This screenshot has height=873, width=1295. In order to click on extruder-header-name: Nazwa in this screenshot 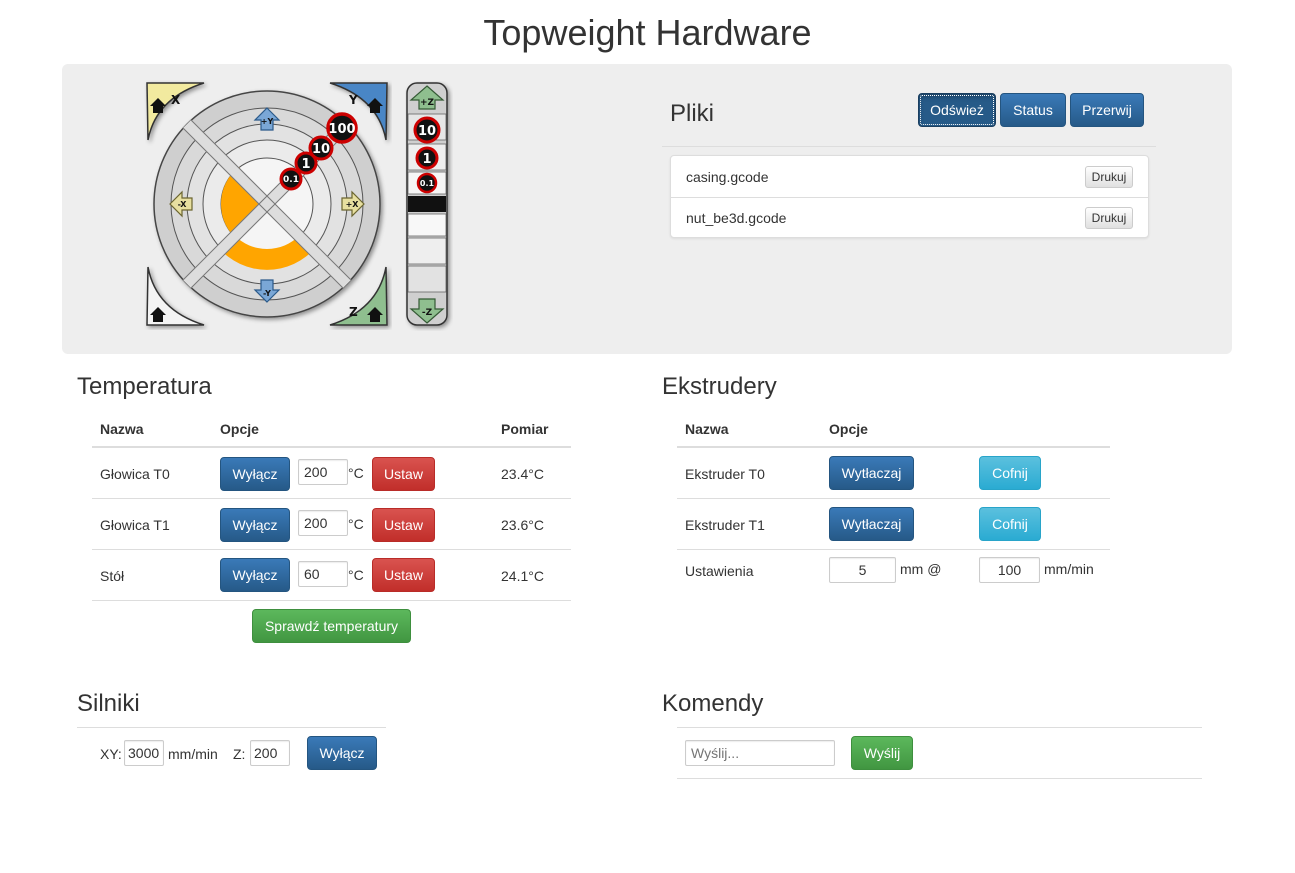, I will do `click(707, 429)`.